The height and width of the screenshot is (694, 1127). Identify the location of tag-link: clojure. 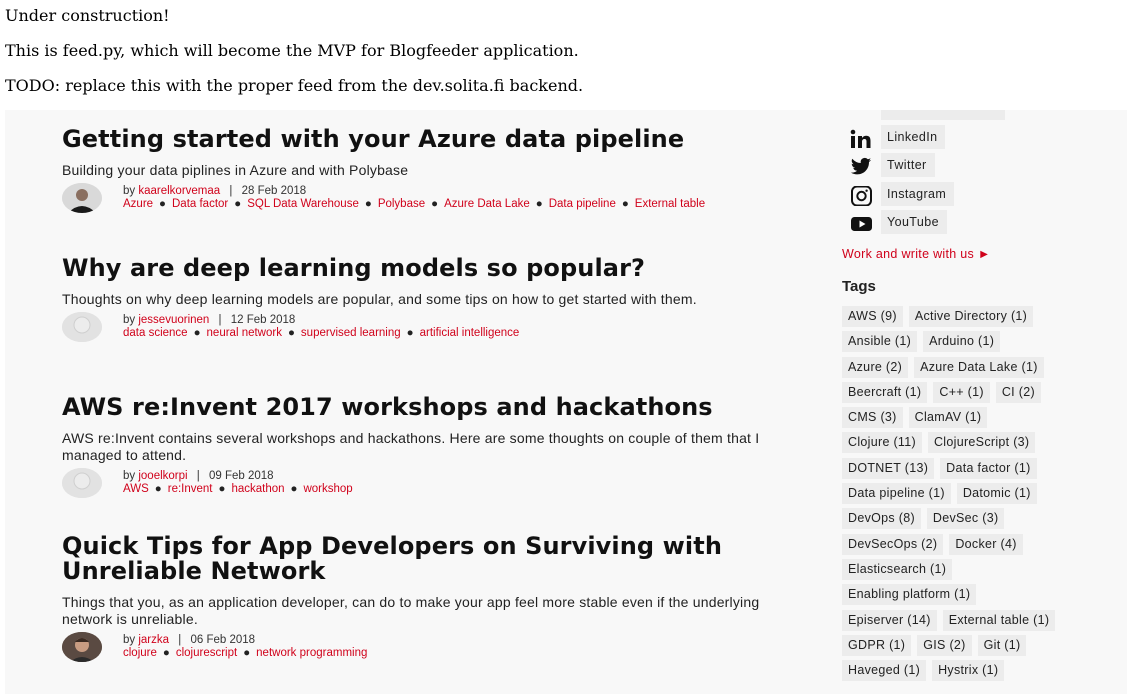
(140, 653).